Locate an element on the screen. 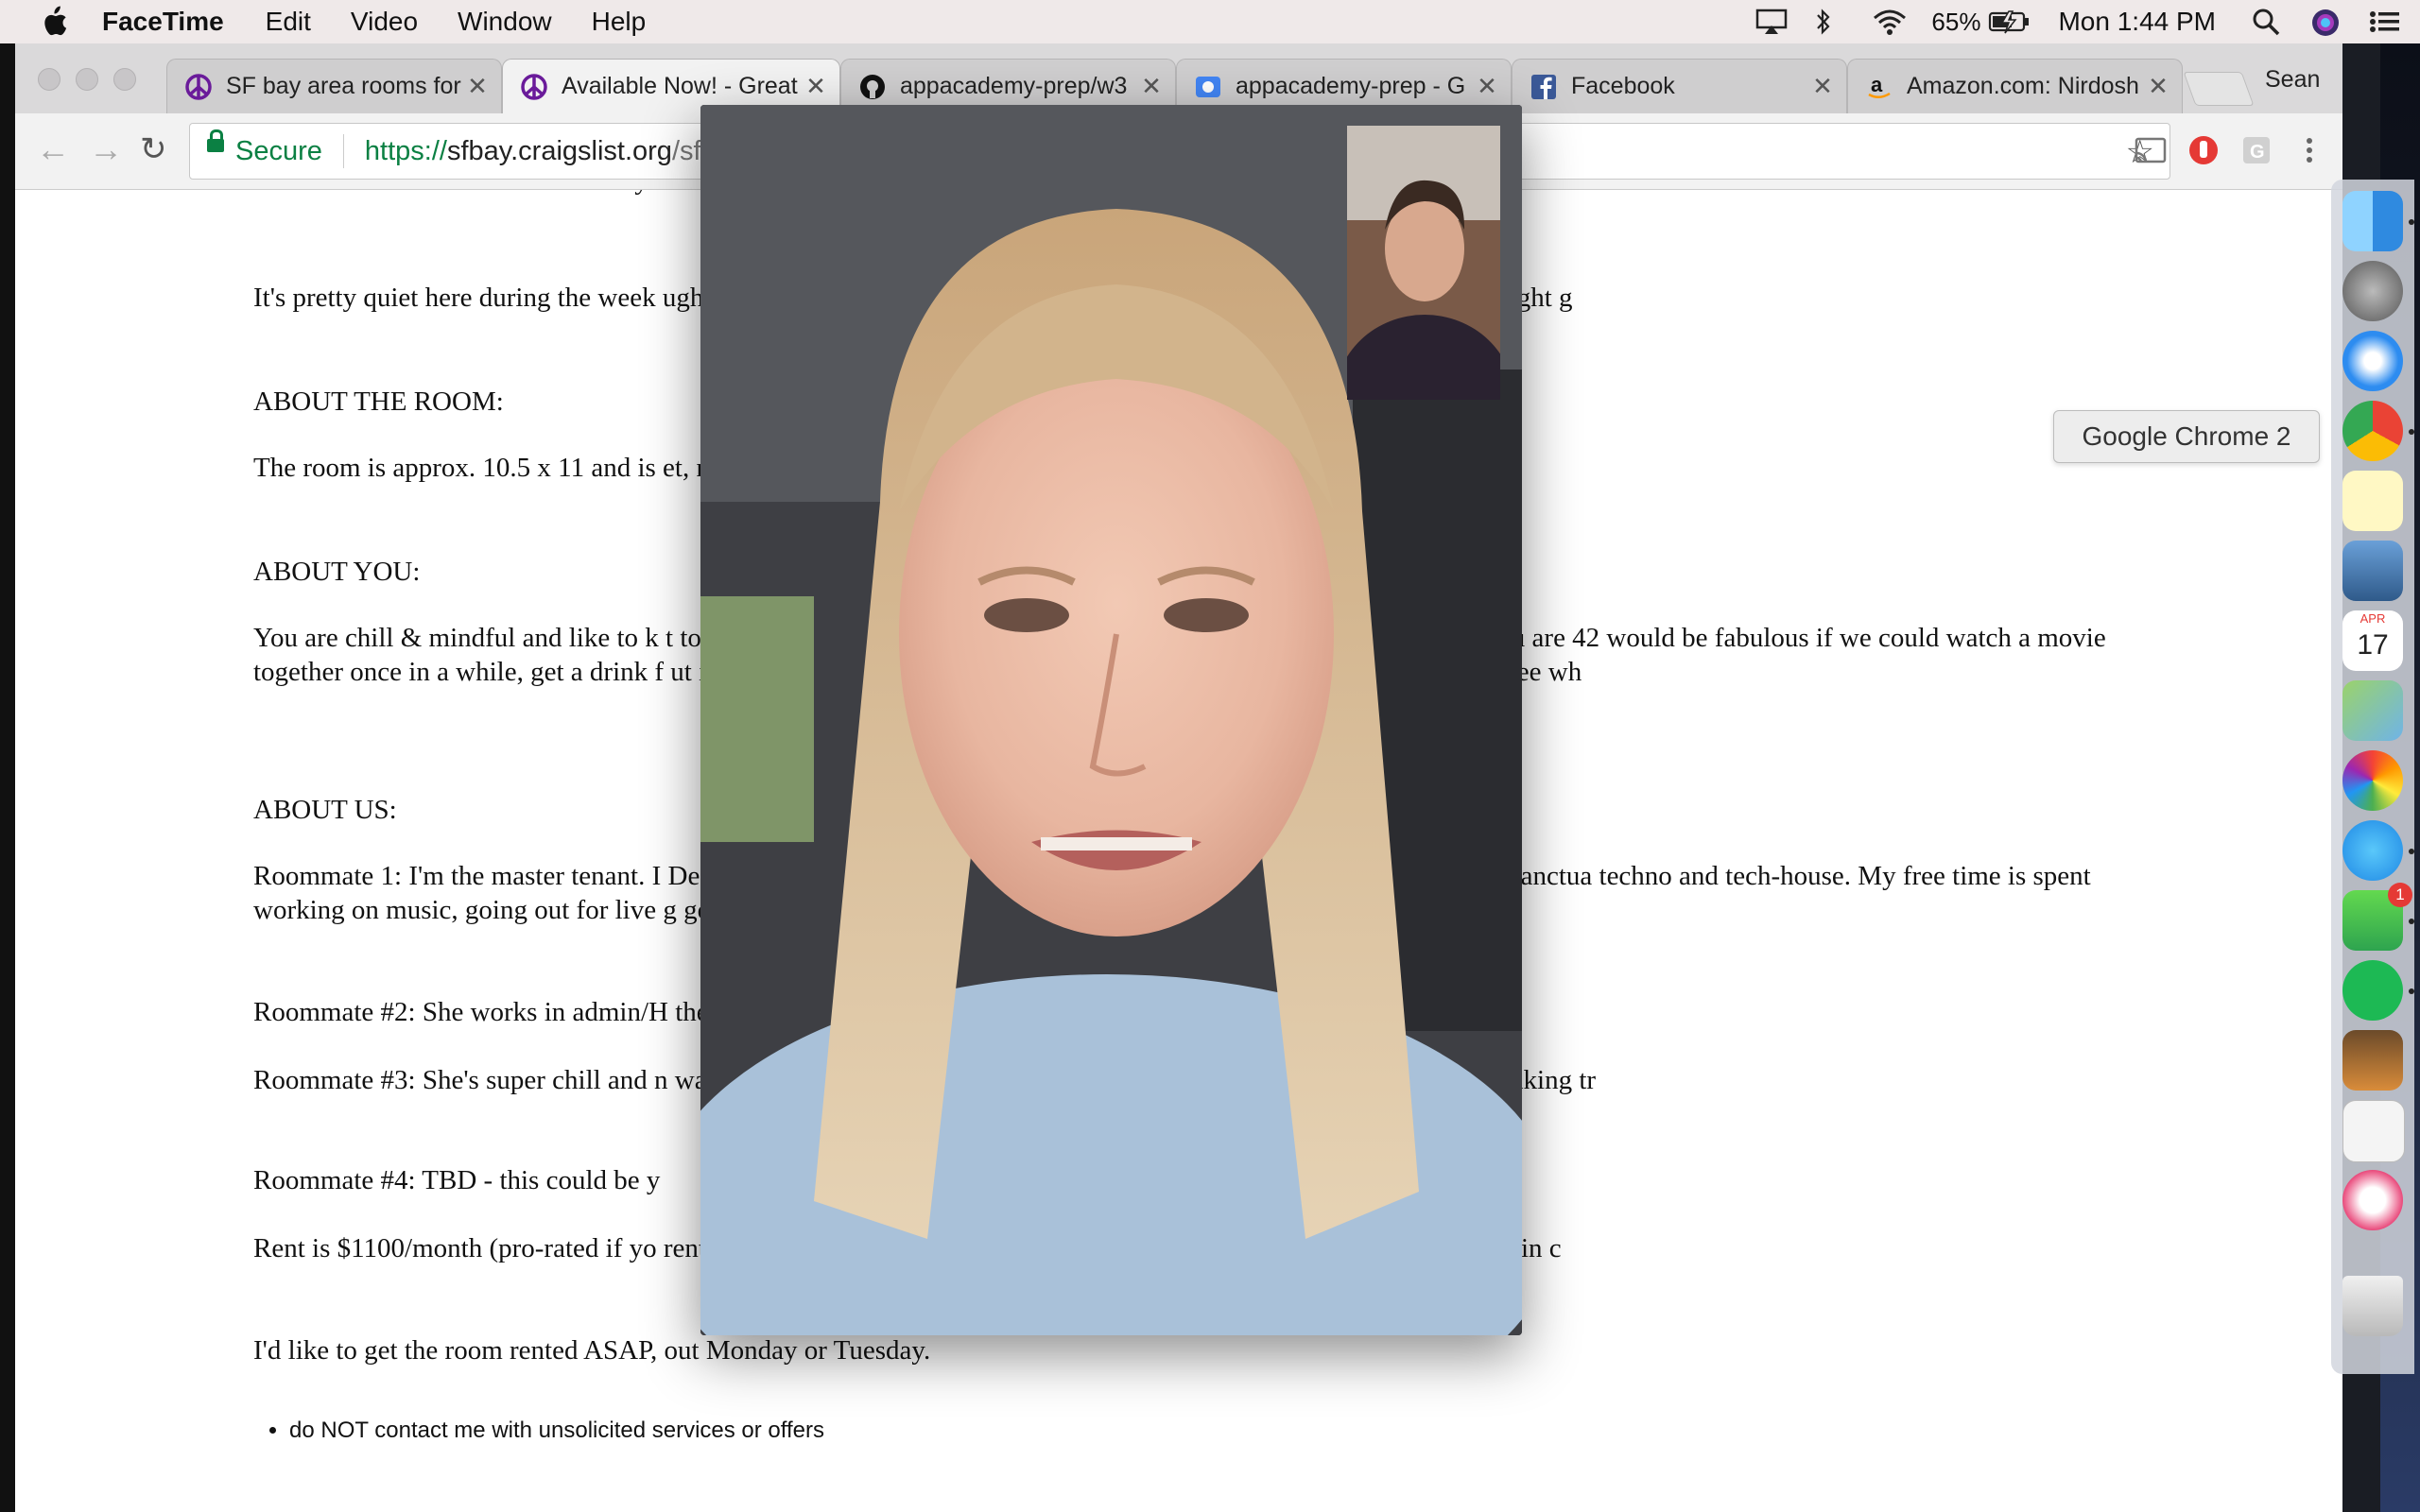 This screenshot has height=1512, width=2420. clock: Mon 1:44 PM is located at coordinates (2137, 22).